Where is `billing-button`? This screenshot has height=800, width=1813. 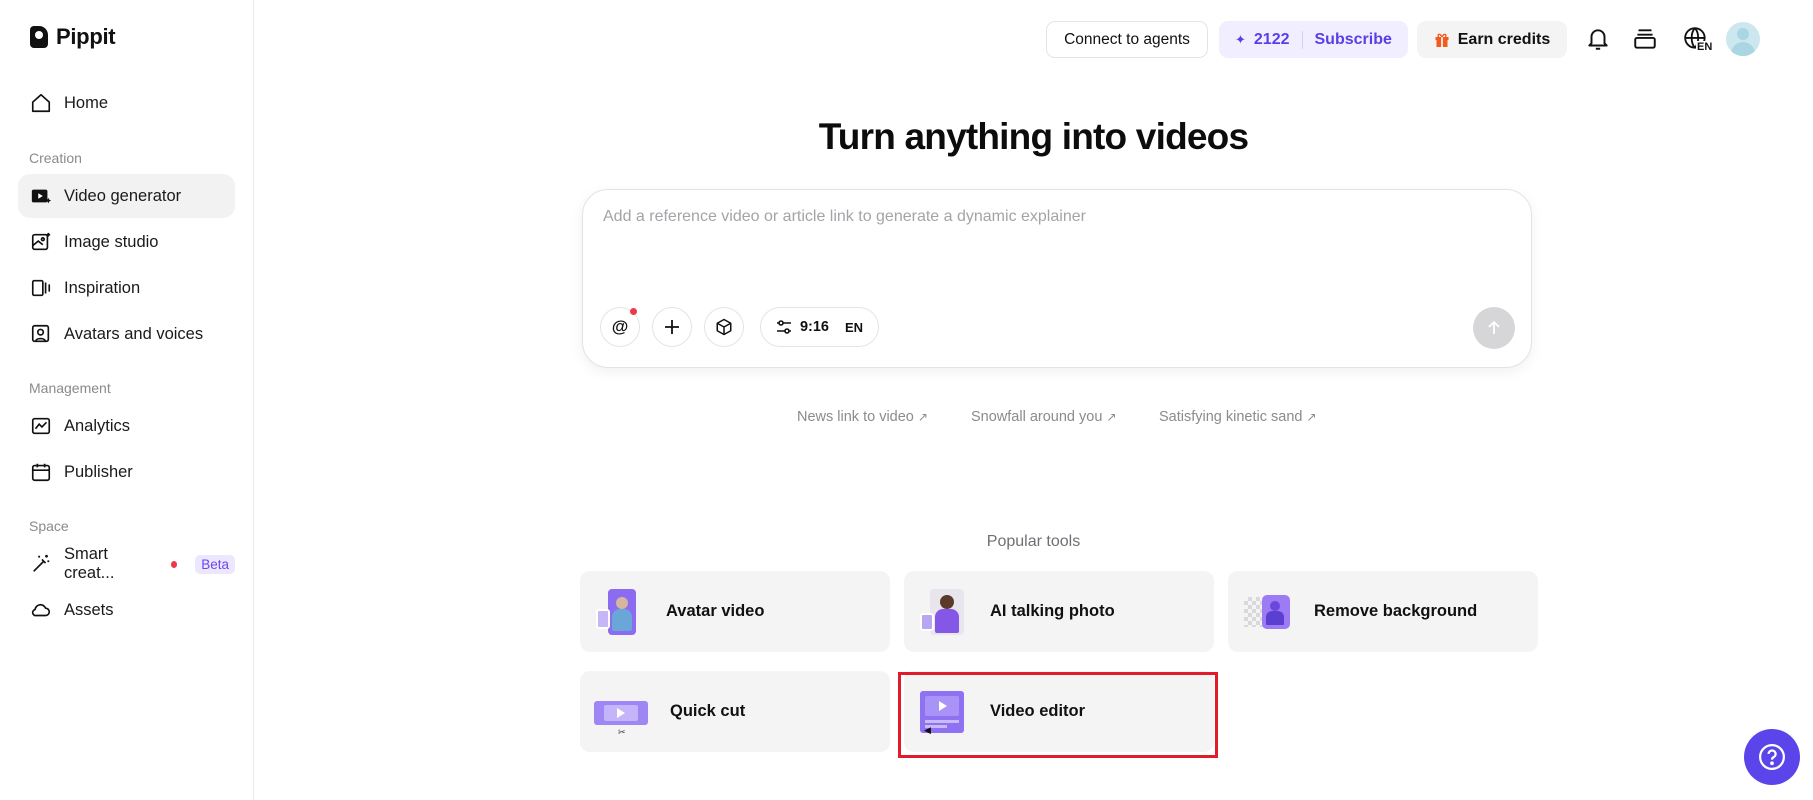 billing-button is located at coordinates (1645, 39).